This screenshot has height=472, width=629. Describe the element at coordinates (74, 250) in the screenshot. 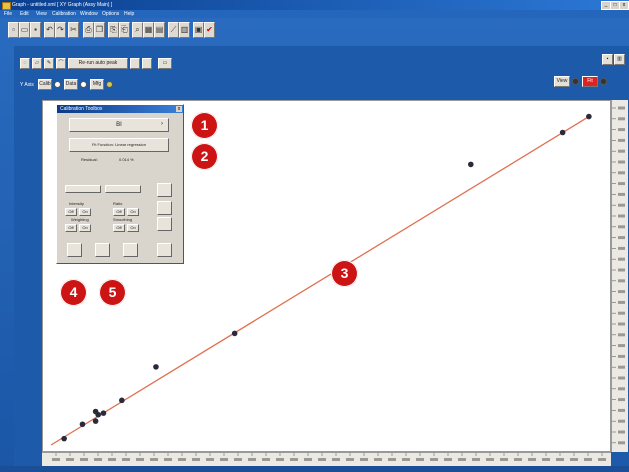

I see `flask-icon` at that location.